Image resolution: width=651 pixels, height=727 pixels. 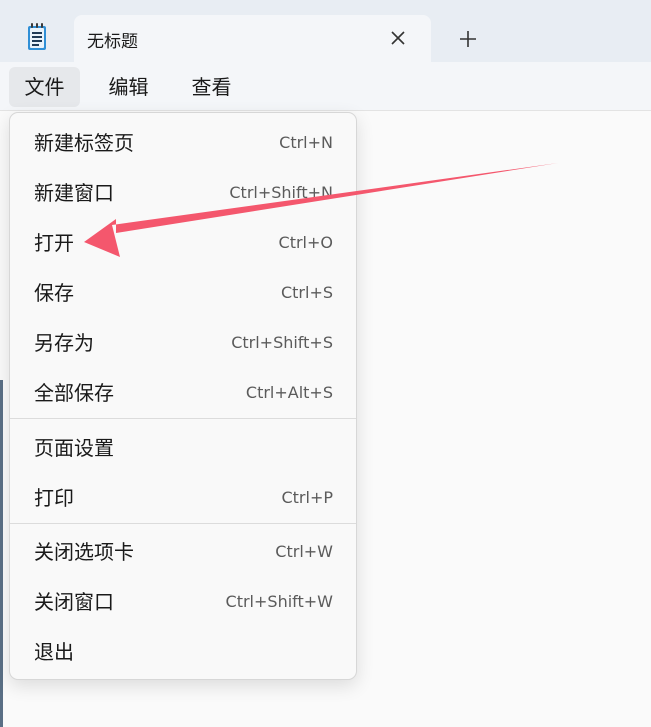 What do you see at coordinates (281, 192) in the screenshot?
I see `menu-item-shortcut: Ctrl+Shift+N` at bounding box center [281, 192].